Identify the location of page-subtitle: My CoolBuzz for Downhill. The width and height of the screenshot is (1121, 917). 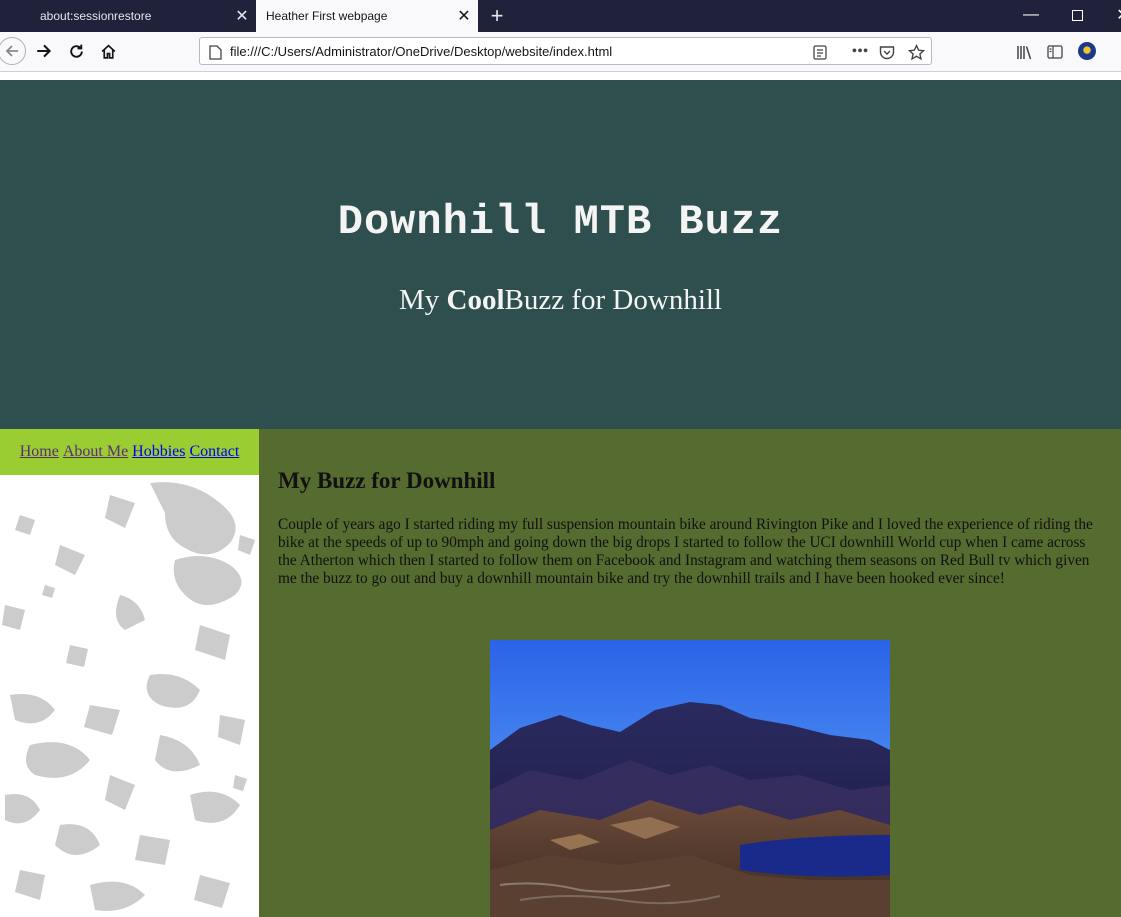
(560, 300).